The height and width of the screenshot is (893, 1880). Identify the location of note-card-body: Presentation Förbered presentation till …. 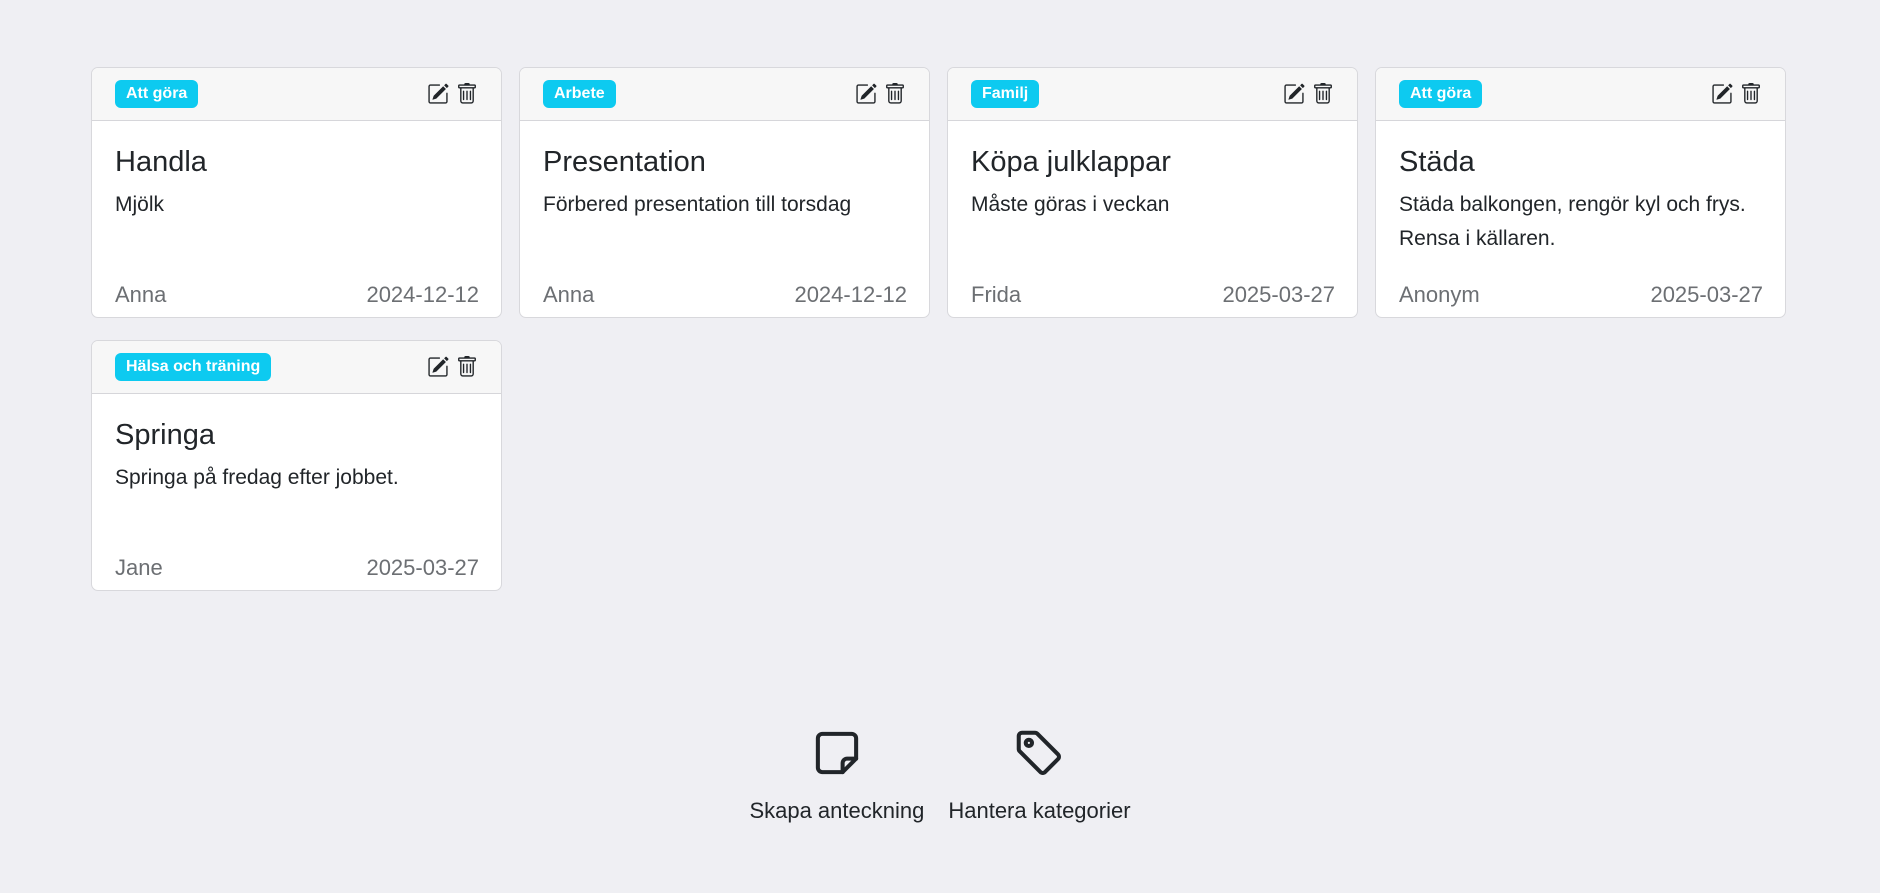
(724, 219).